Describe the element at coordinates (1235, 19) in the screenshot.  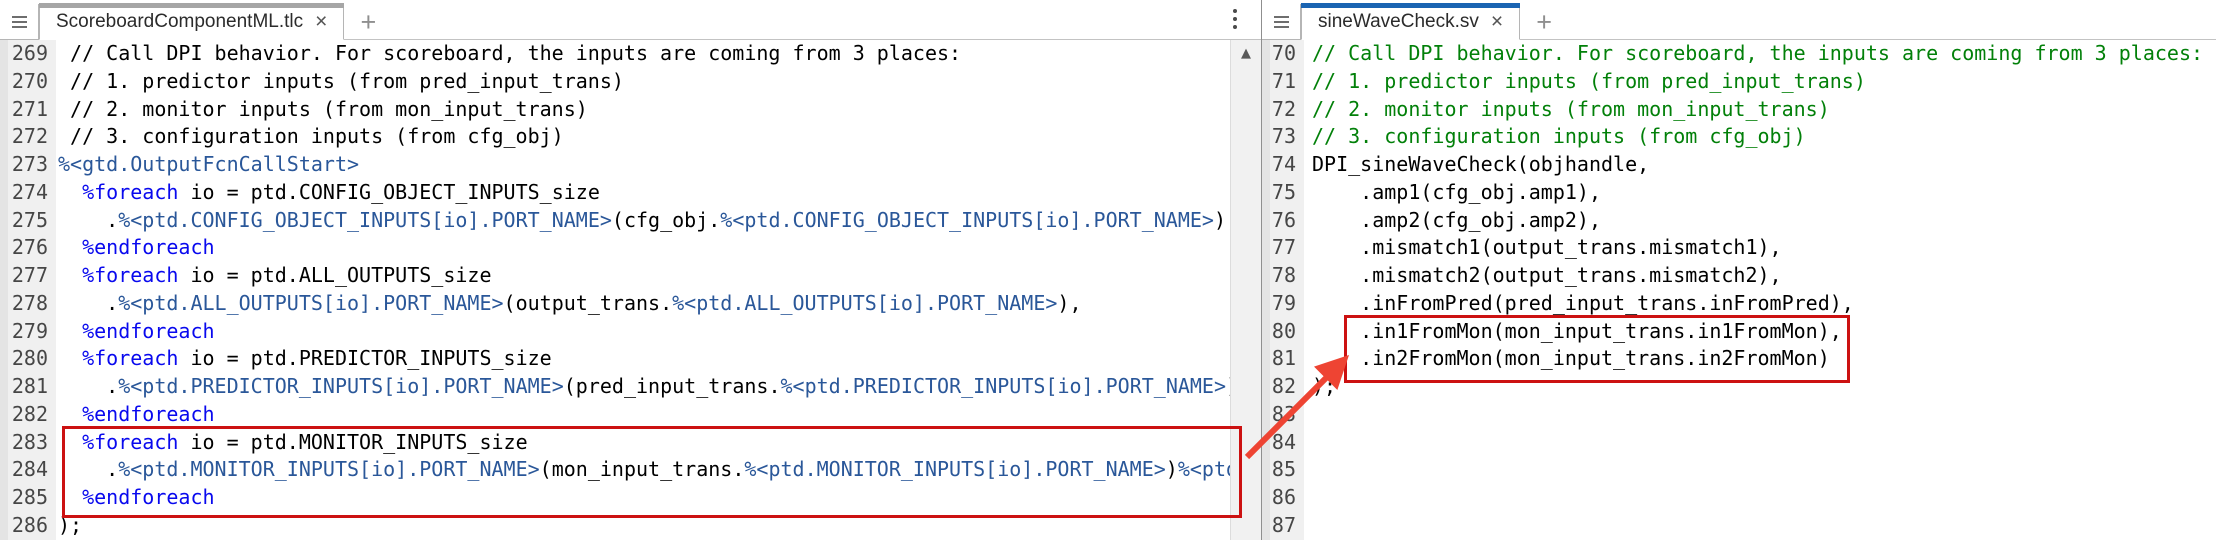
I see `overflow-menu-icon` at that location.